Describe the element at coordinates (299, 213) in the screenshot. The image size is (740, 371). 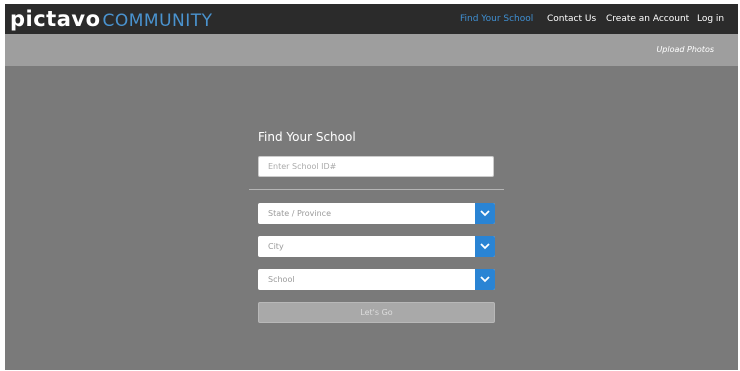
I see `select-label-state: State / Province` at that location.